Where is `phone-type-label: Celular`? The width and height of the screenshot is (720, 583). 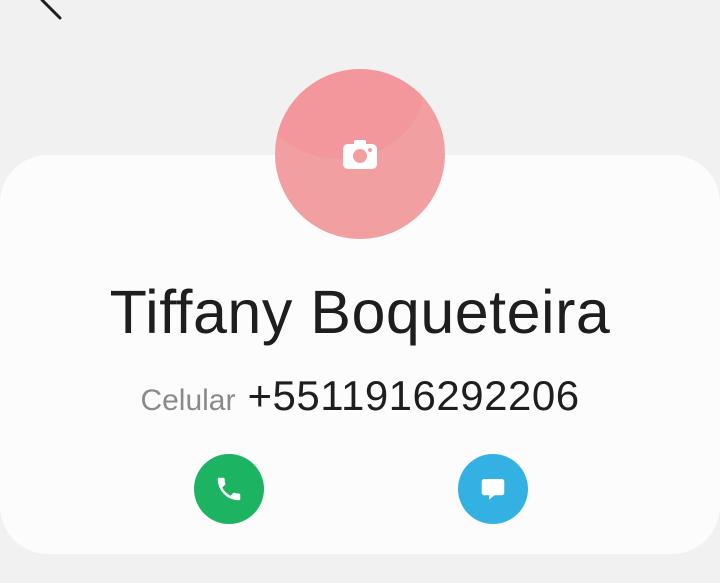 phone-type-label: Celular is located at coordinates (188, 400).